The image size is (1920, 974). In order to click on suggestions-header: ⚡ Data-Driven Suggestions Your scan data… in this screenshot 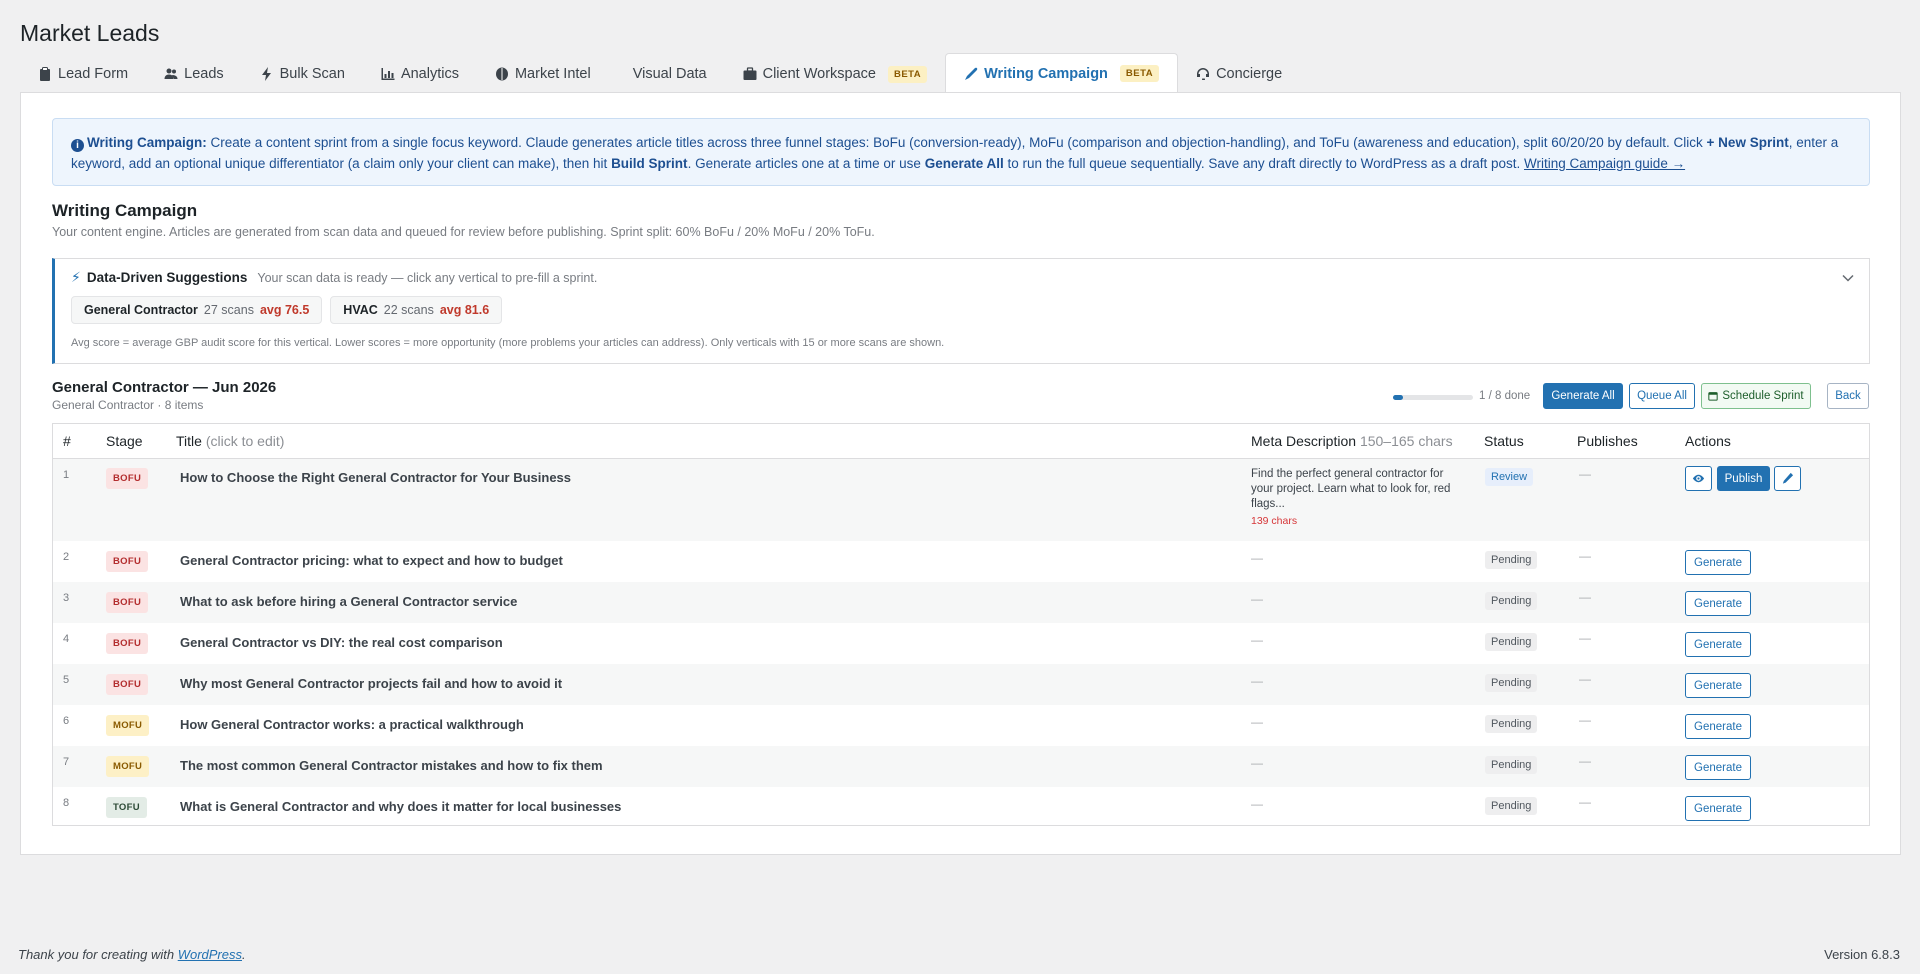, I will do `click(334, 277)`.